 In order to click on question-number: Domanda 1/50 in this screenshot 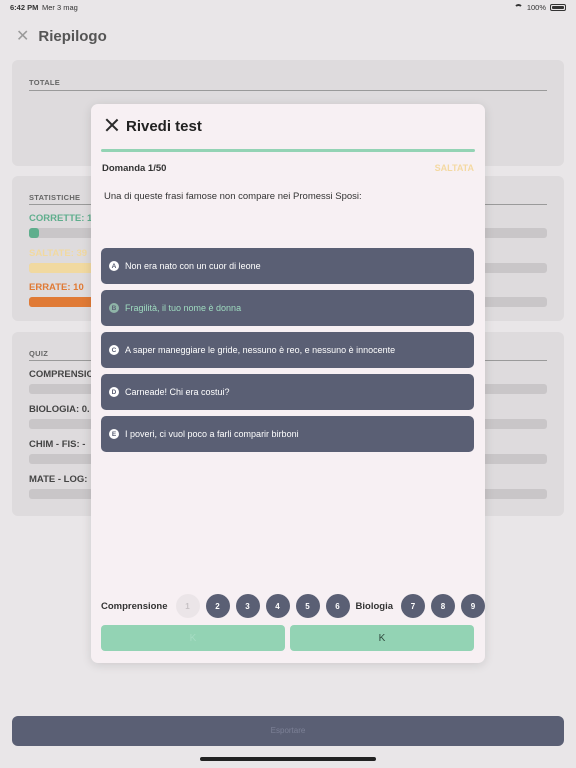, I will do `click(134, 168)`.